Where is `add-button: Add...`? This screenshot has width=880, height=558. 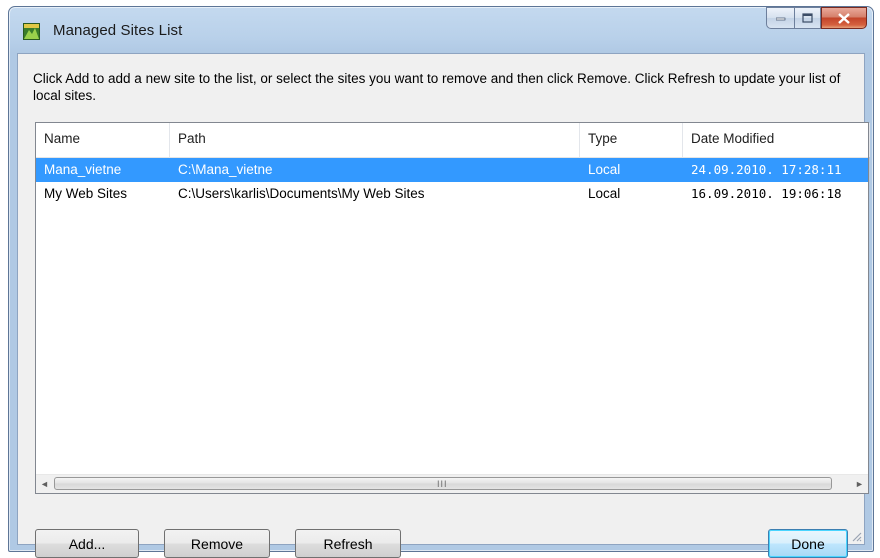
add-button: Add... is located at coordinates (87, 543).